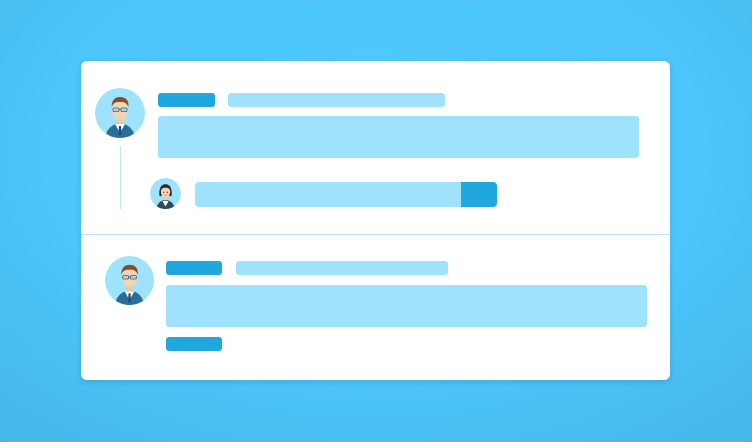 This screenshot has height=442, width=752. Describe the element at coordinates (375, 234) in the screenshot. I see `divider` at that location.